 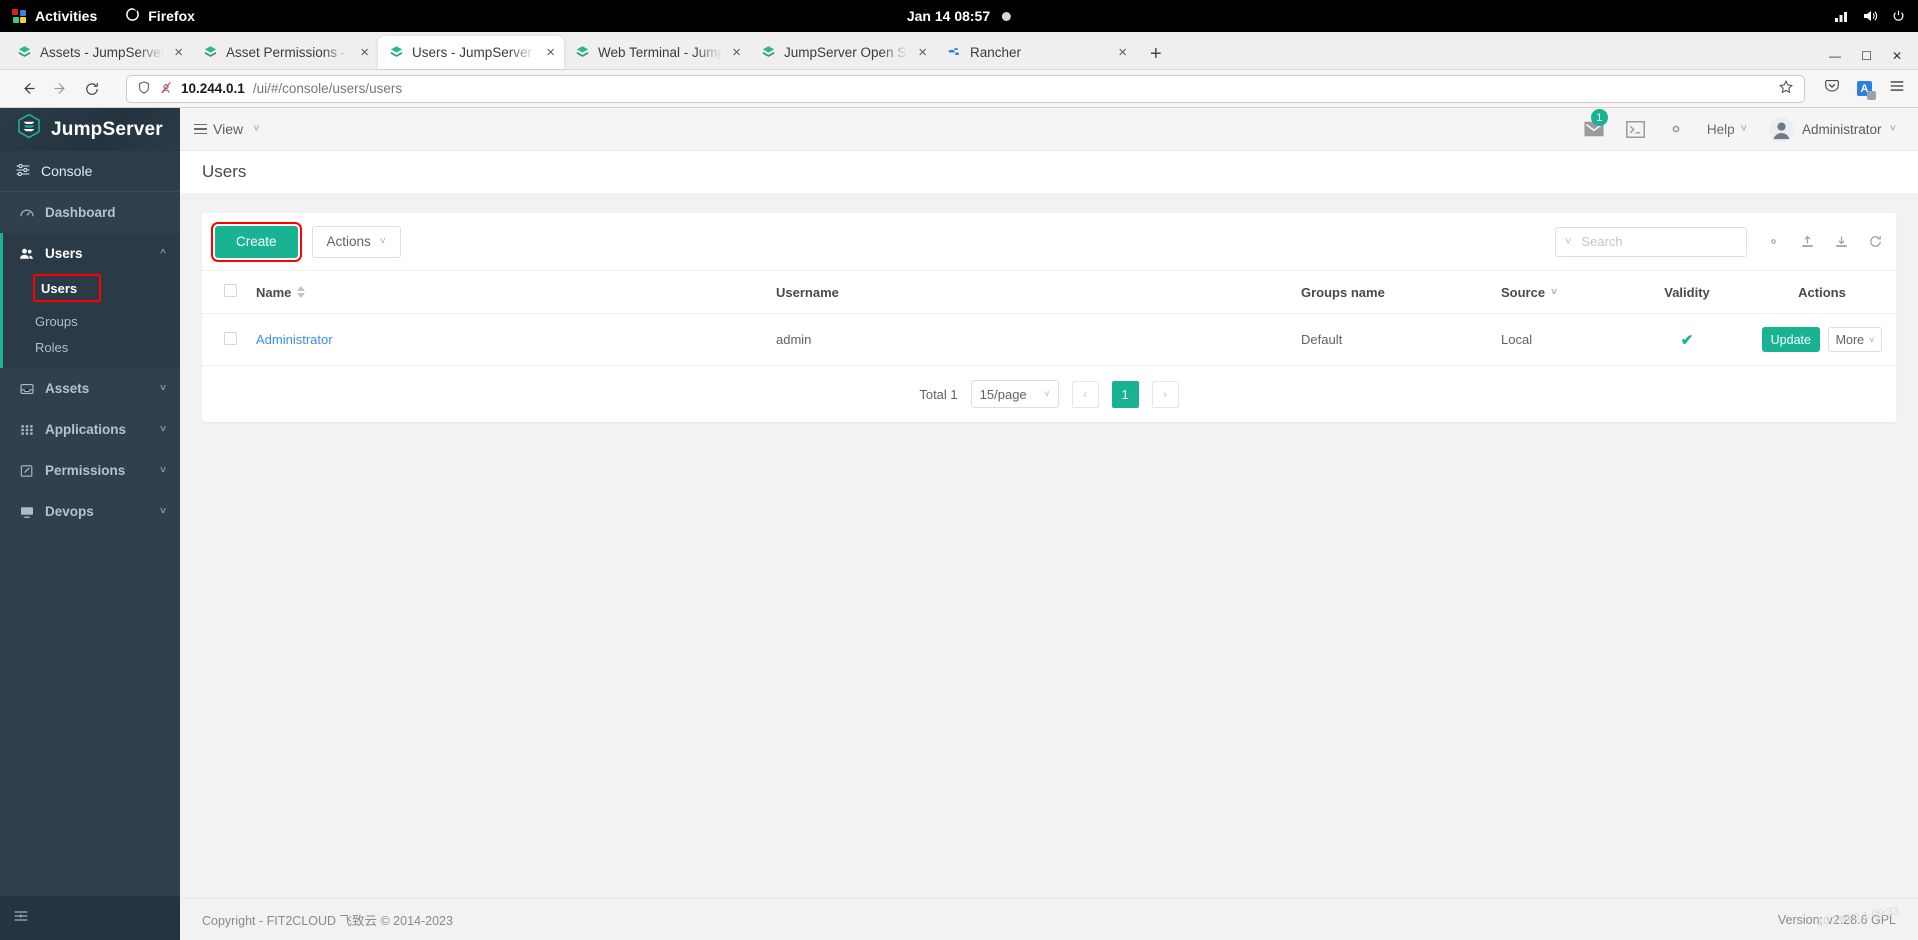 What do you see at coordinates (144, 89) in the screenshot?
I see `shield-icon` at bounding box center [144, 89].